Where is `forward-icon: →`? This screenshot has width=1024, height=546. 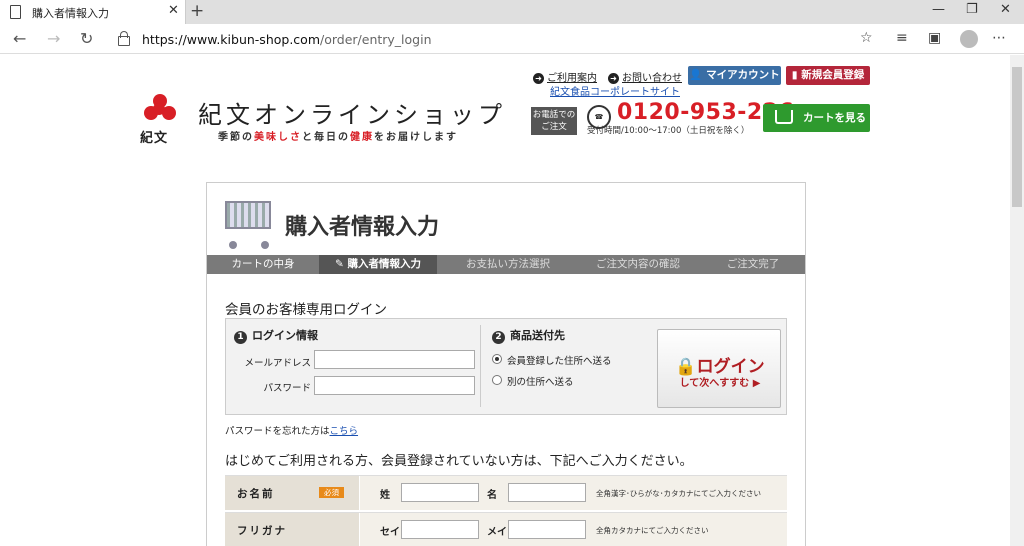 forward-icon: → is located at coordinates (53, 38).